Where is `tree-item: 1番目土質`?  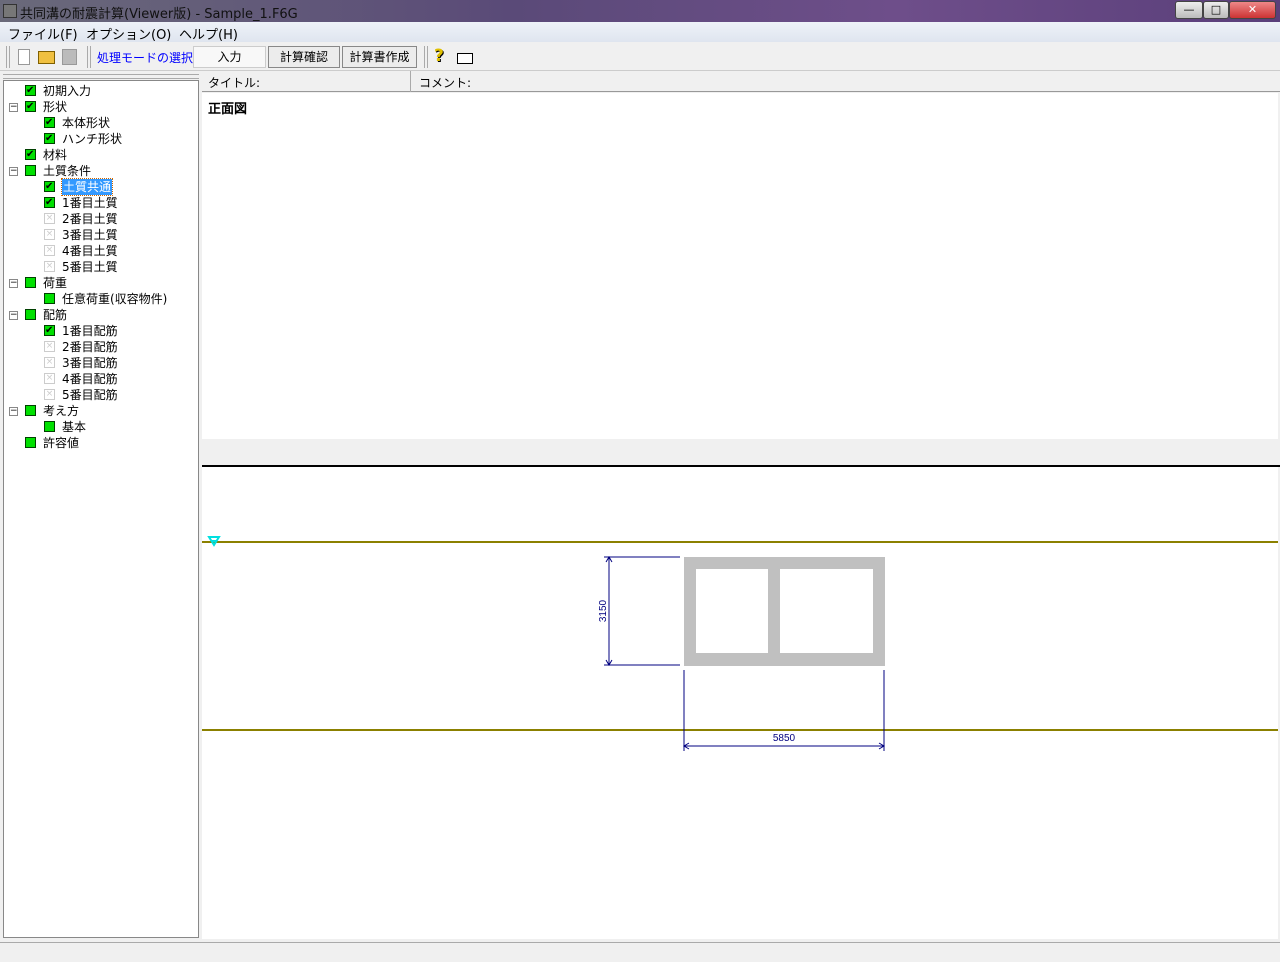 tree-item: 1番目土質 is located at coordinates (99, 203).